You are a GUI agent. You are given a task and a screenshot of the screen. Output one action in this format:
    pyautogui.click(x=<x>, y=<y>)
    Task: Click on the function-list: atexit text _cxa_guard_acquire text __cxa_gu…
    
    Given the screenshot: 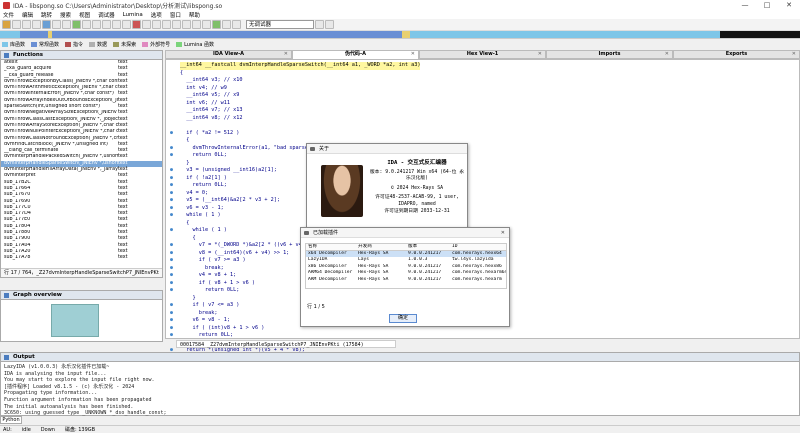 What is the action you would take?
    pyautogui.click(x=81, y=160)
    